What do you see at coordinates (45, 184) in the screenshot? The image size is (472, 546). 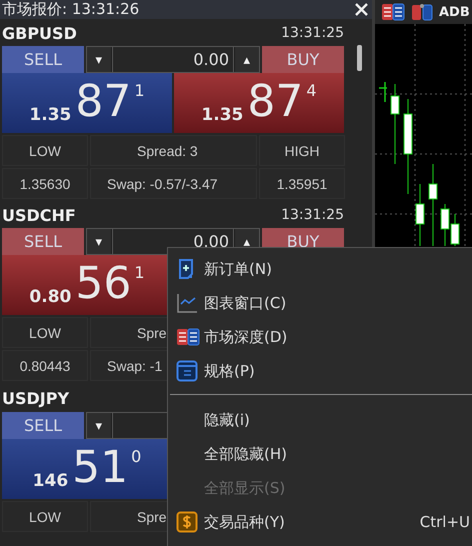 I see `quote-stat: 1.35630` at bounding box center [45, 184].